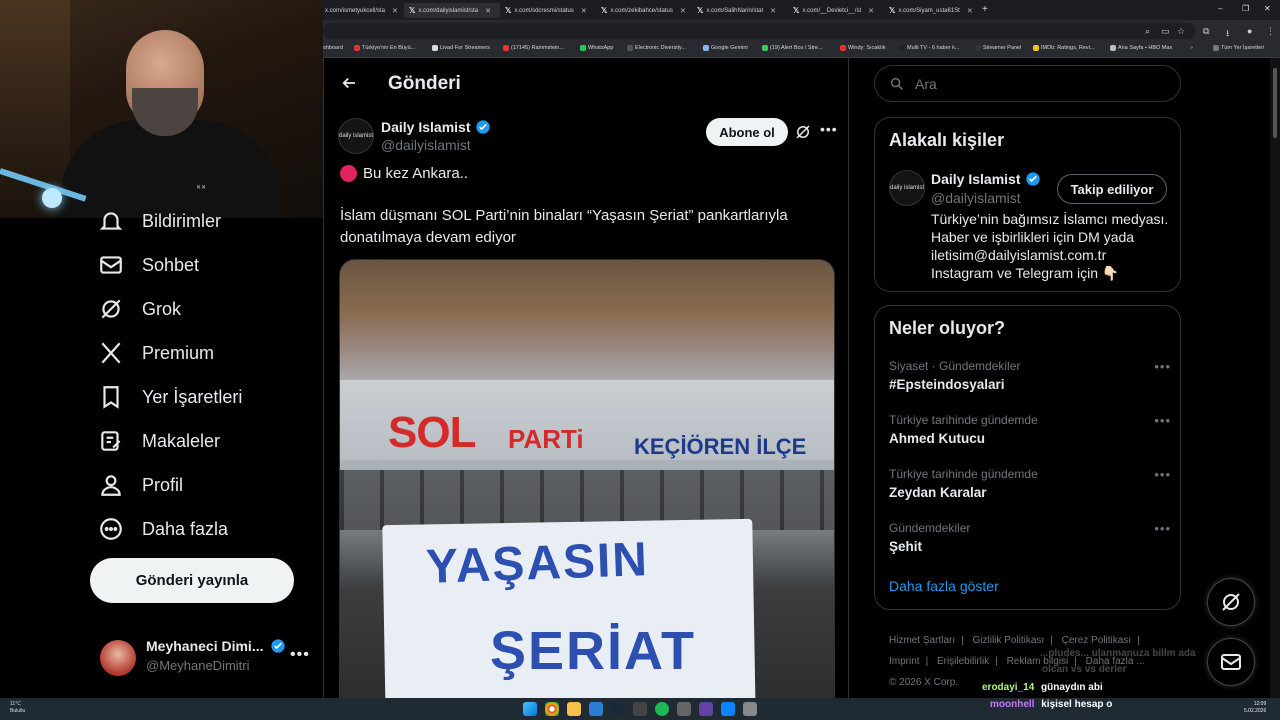  What do you see at coordinates (1096, 640) in the screenshot?
I see `footer-link: Çerez Politikası` at bounding box center [1096, 640].